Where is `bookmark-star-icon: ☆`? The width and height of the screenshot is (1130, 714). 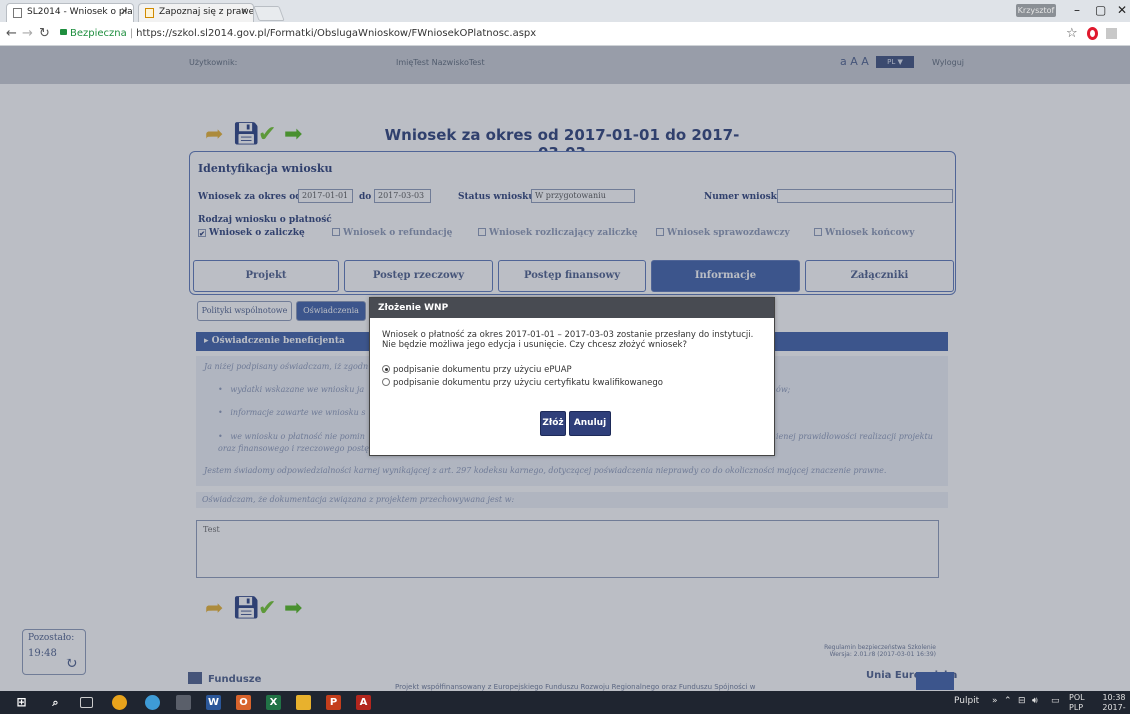
bookmark-star-icon: ☆ is located at coordinates (1072, 33).